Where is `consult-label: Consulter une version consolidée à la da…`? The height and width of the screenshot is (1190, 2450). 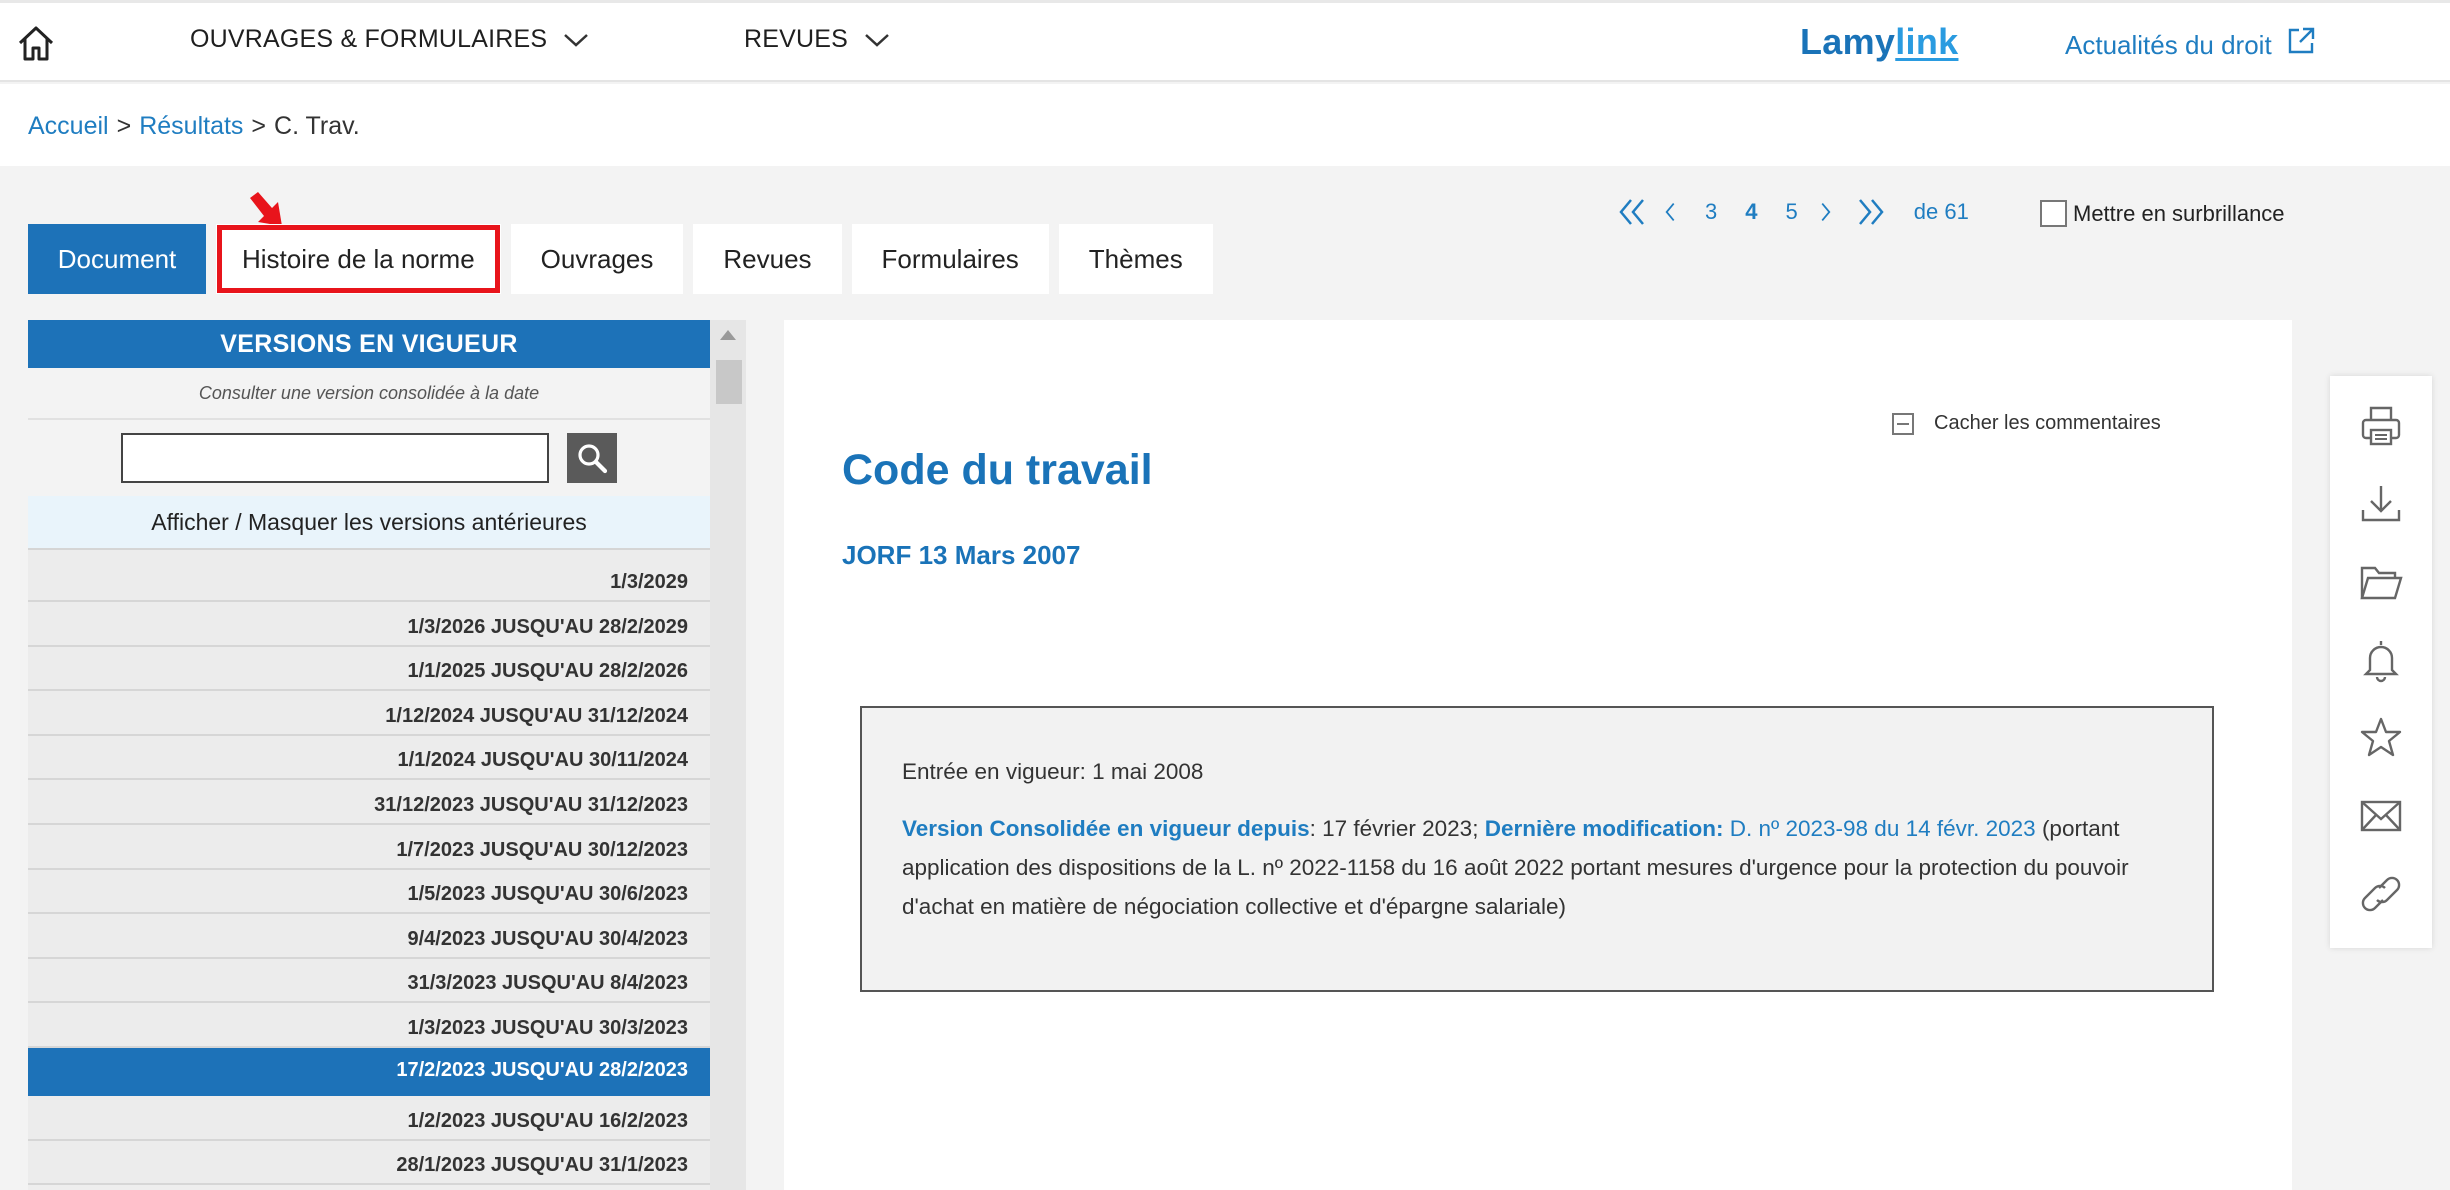 consult-label: Consulter une version consolidée à la da… is located at coordinates (369, 394).